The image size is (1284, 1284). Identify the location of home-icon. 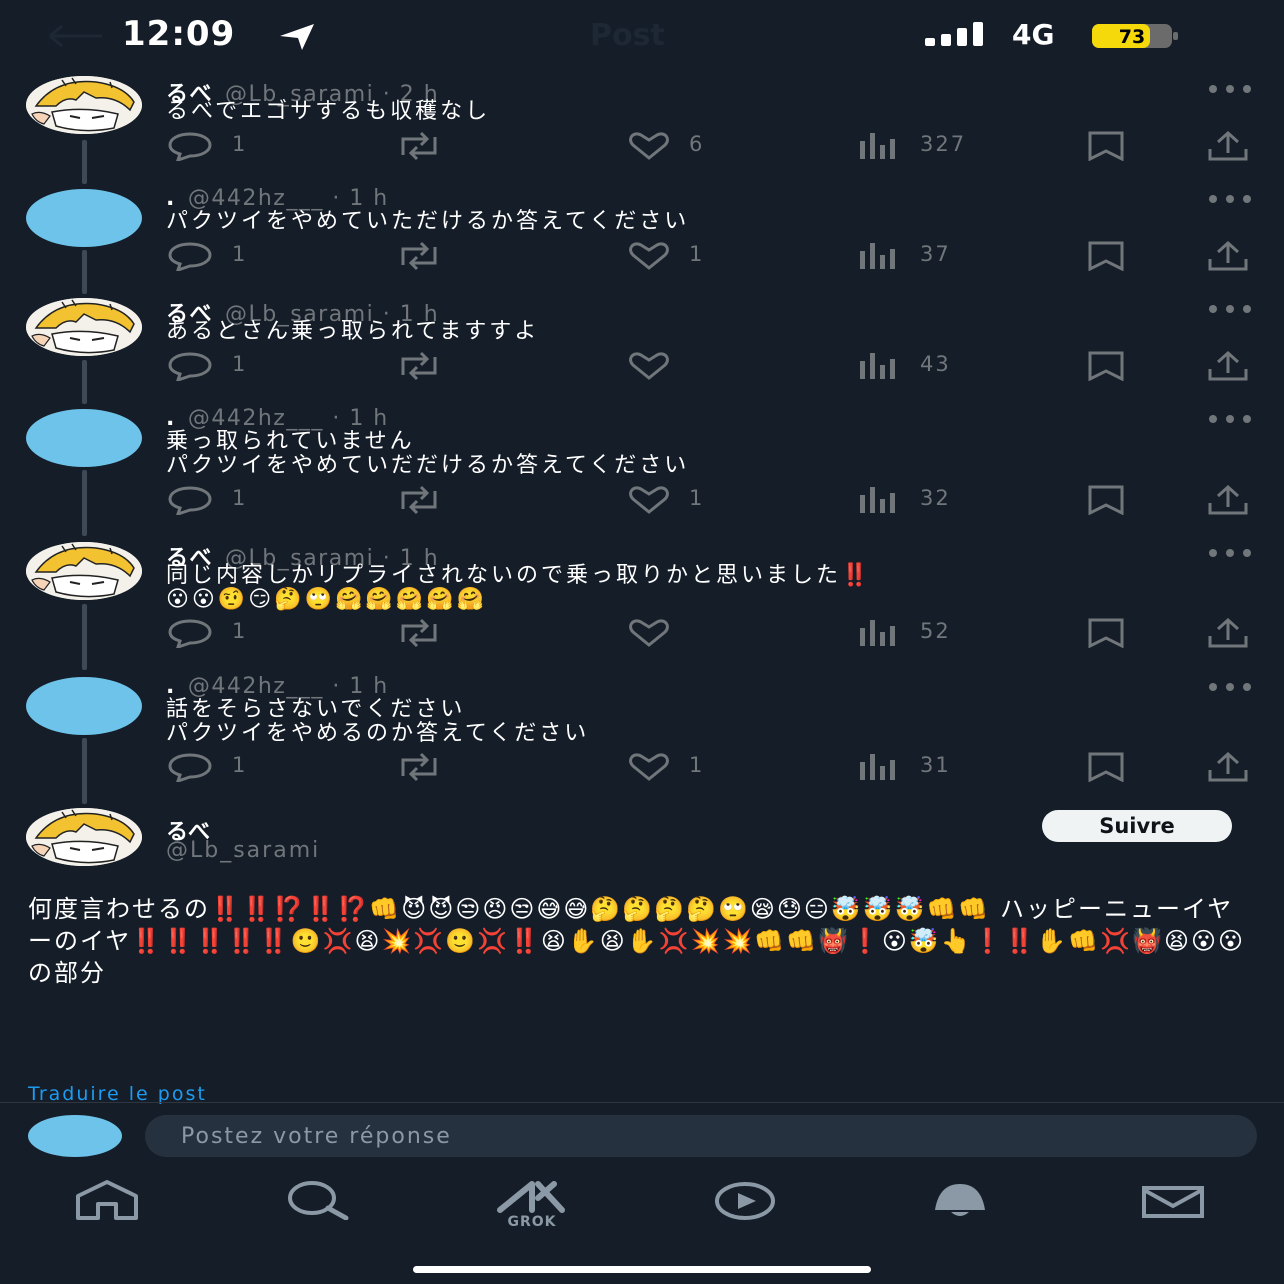
(107, 1200).